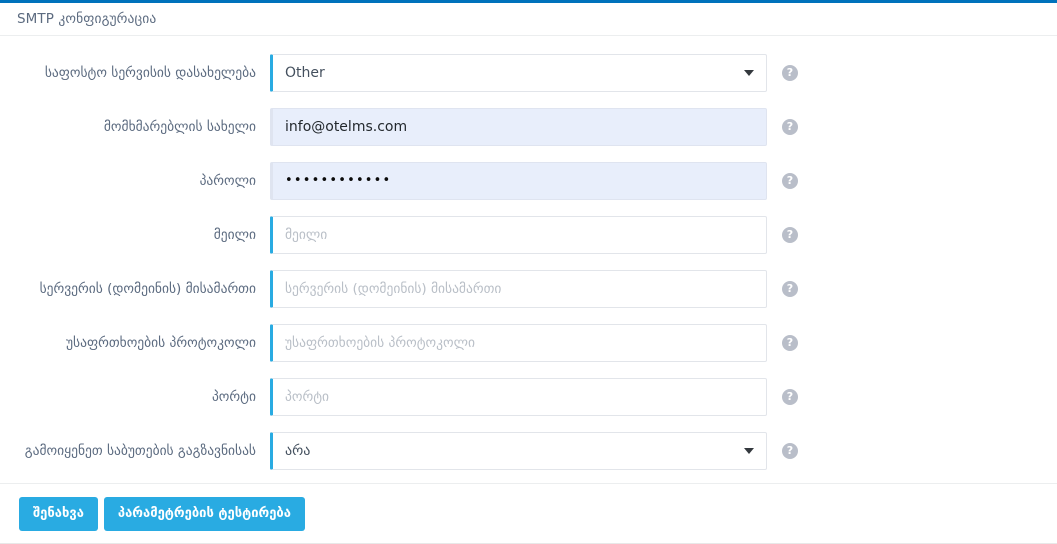 This screenshot has width=1057, height=544. Describe the element at coordinates (233, 396) in the screenshot. I see `field-label: პორტი` at that location.